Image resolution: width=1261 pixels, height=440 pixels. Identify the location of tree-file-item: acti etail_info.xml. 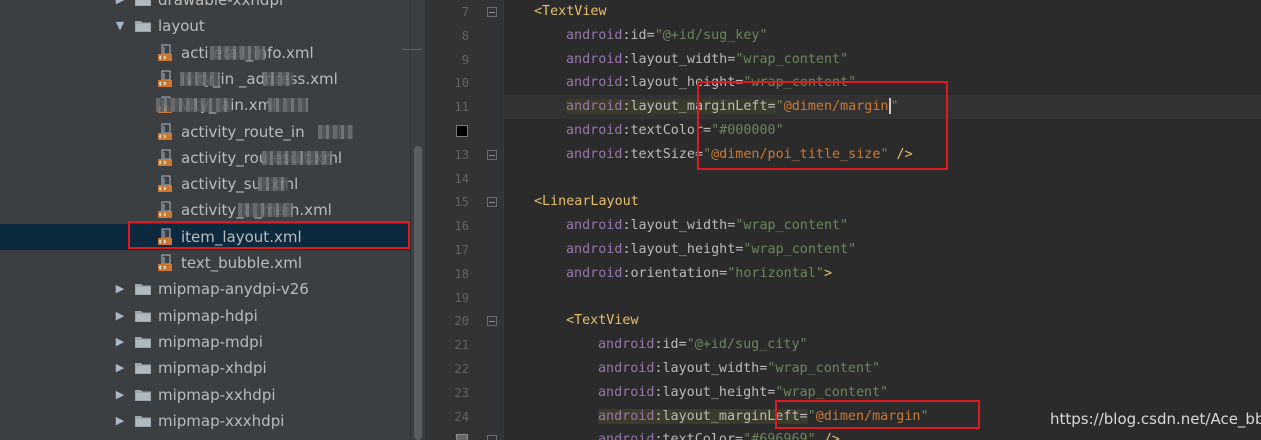
(205, 53).